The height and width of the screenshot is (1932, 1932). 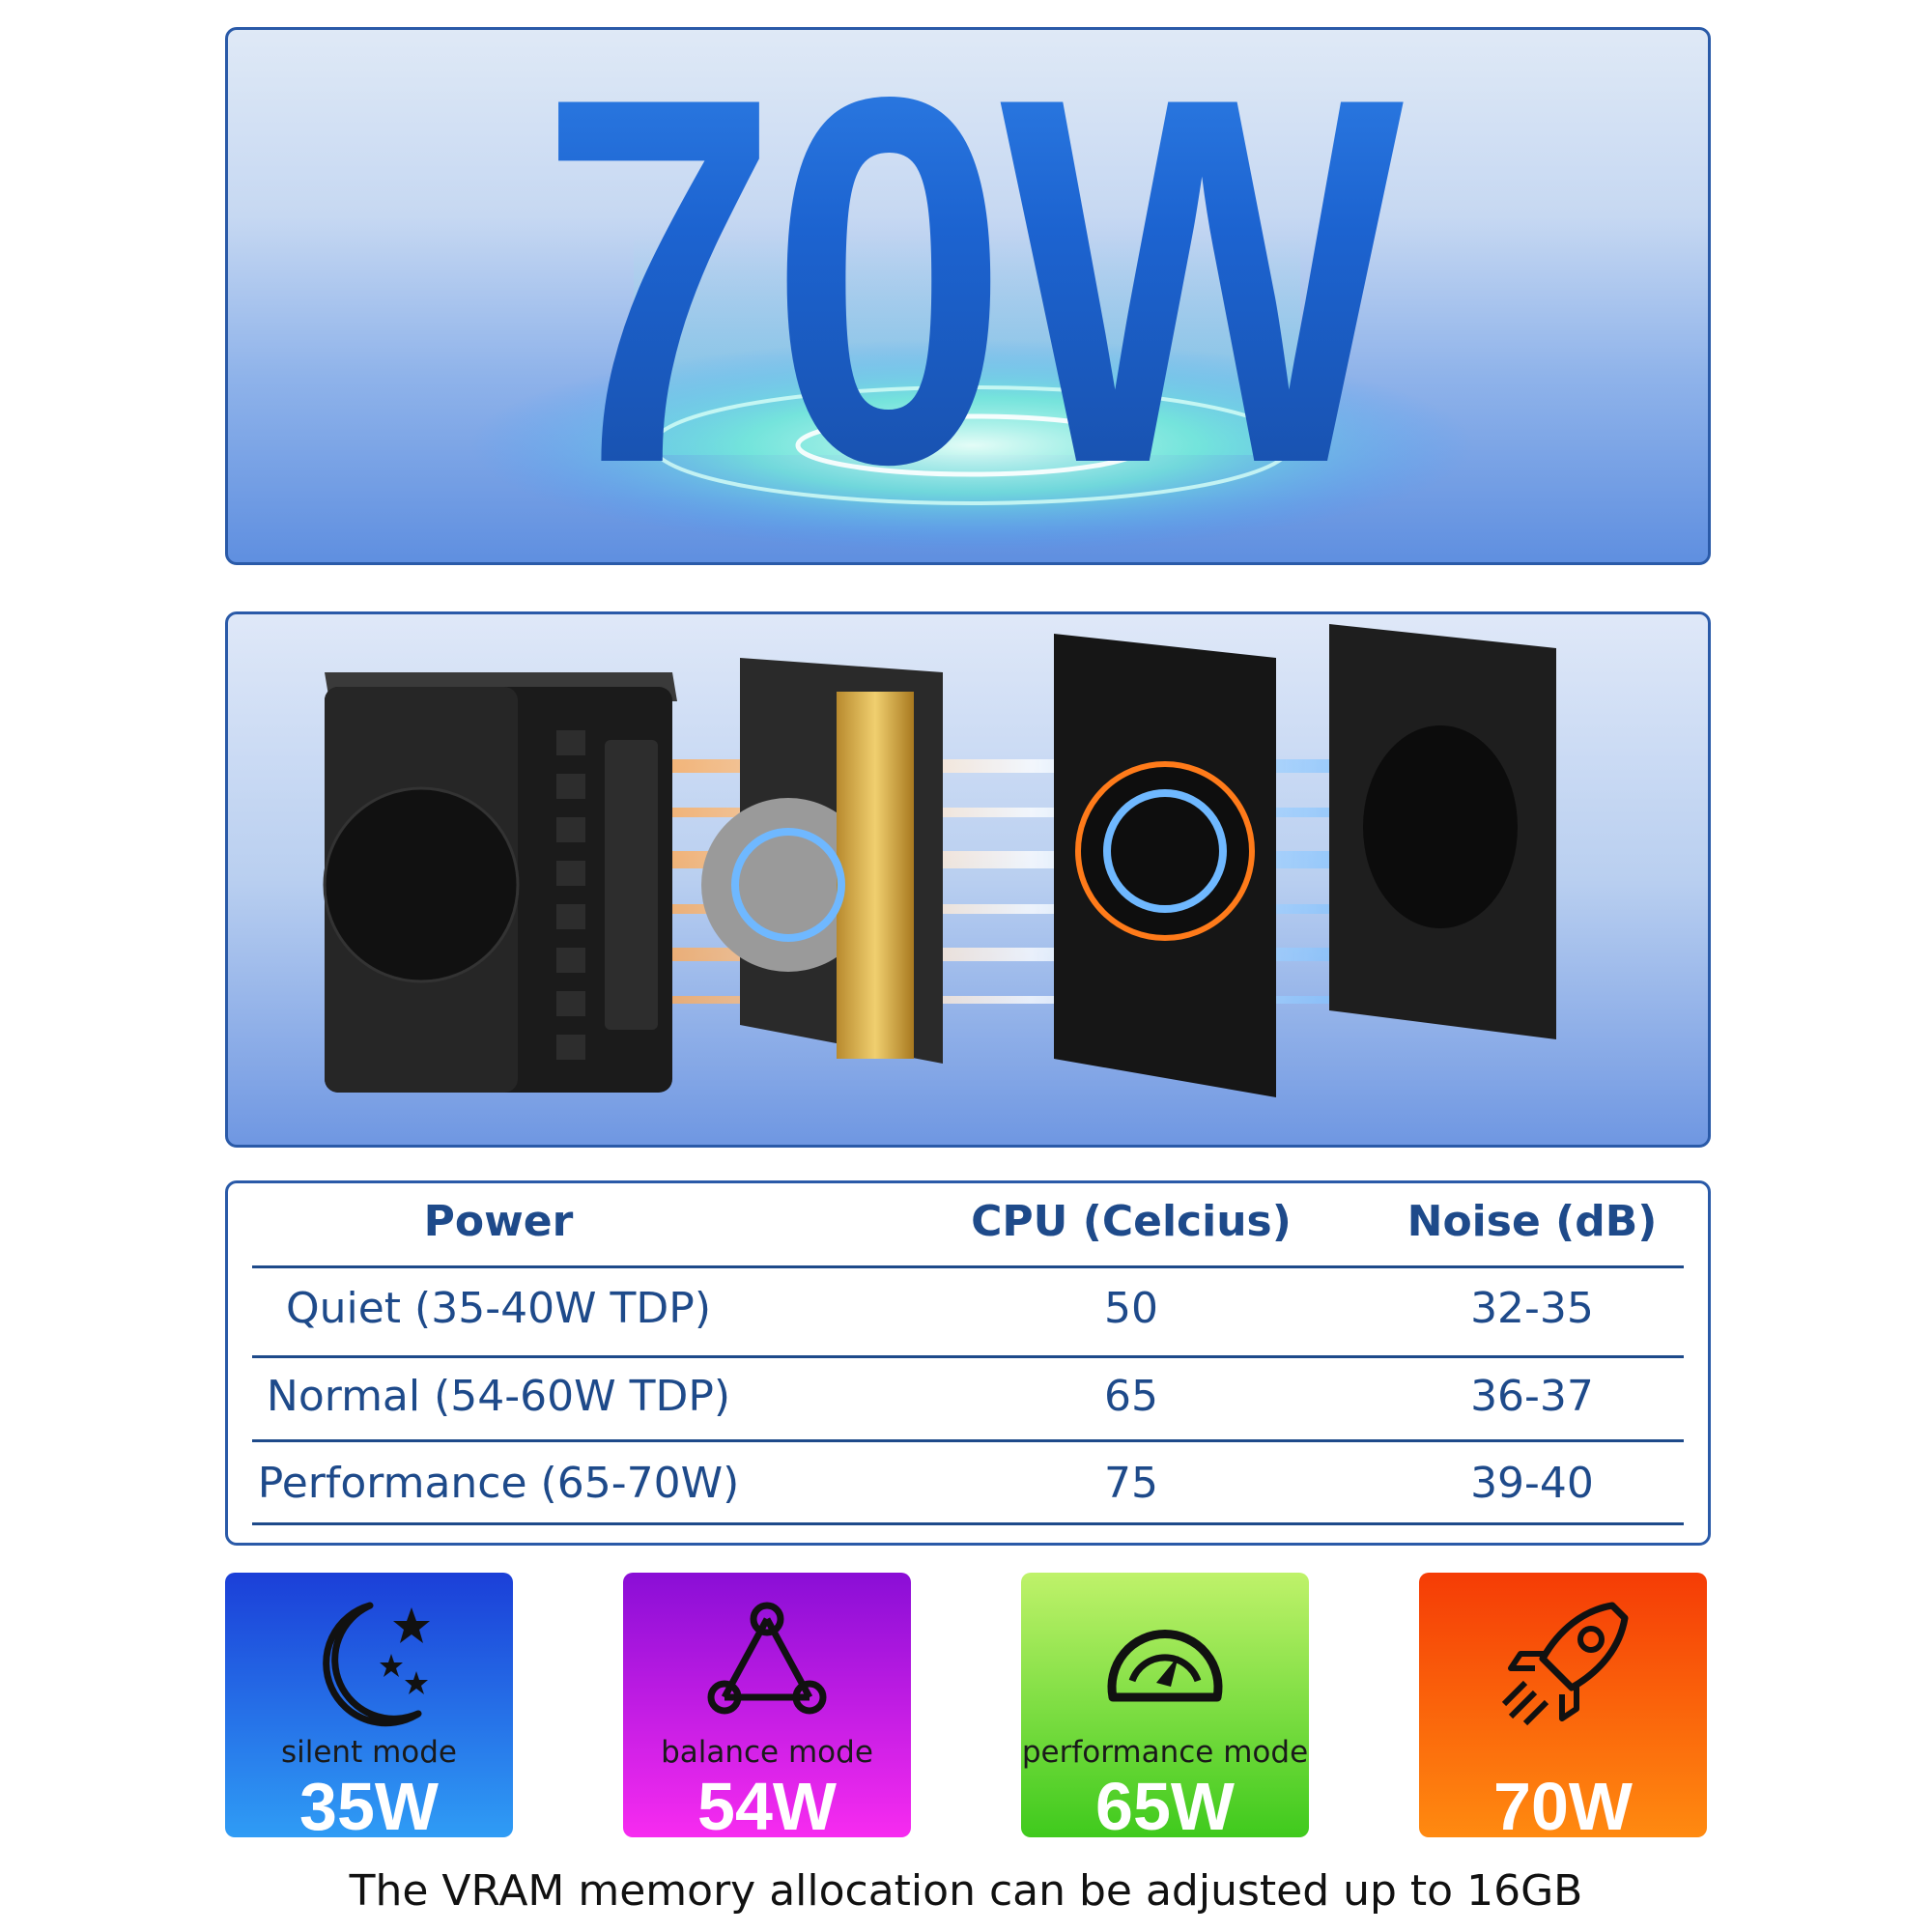 I want to click on row-cpu: 50, so click(x=1131, y=1308).